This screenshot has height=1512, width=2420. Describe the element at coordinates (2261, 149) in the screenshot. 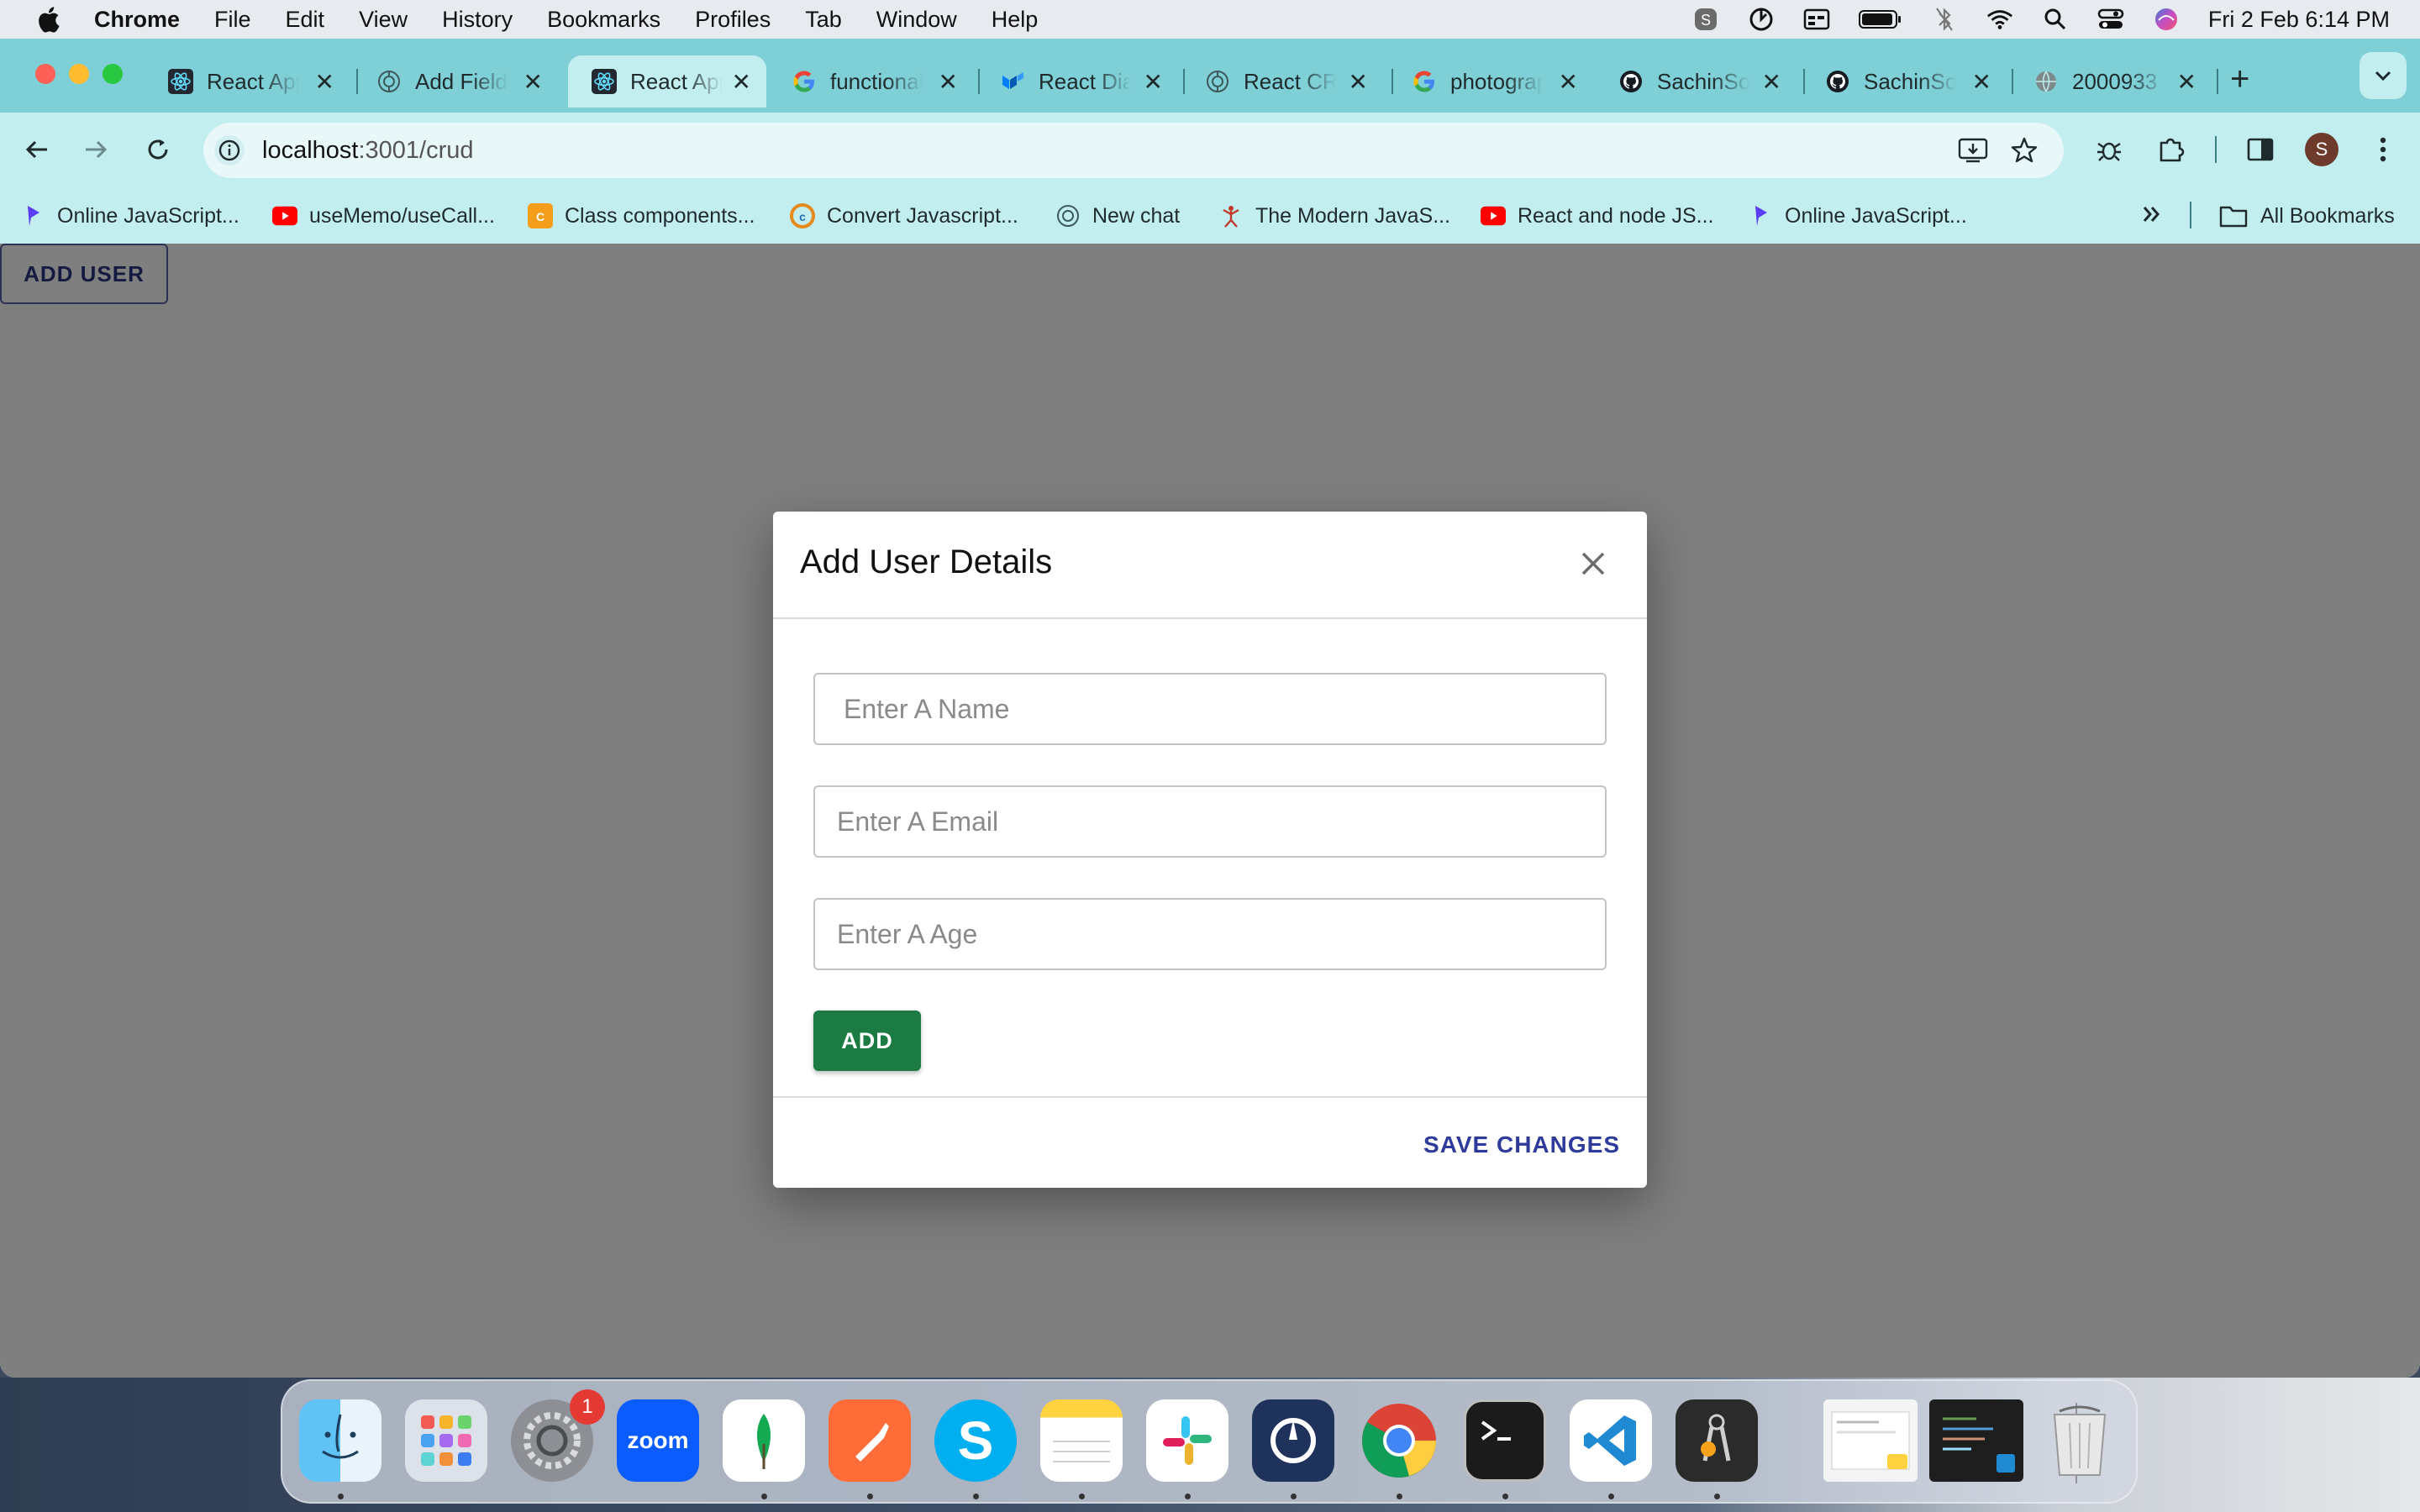

I see `side-panel-button` at that location.